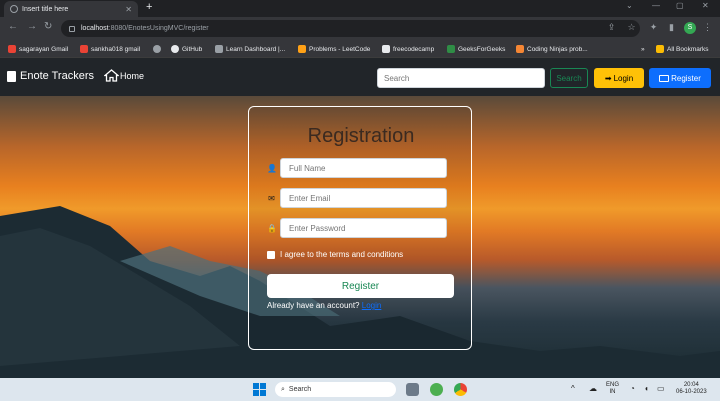  I want to click on form-title: Registration, so click(361, 136).